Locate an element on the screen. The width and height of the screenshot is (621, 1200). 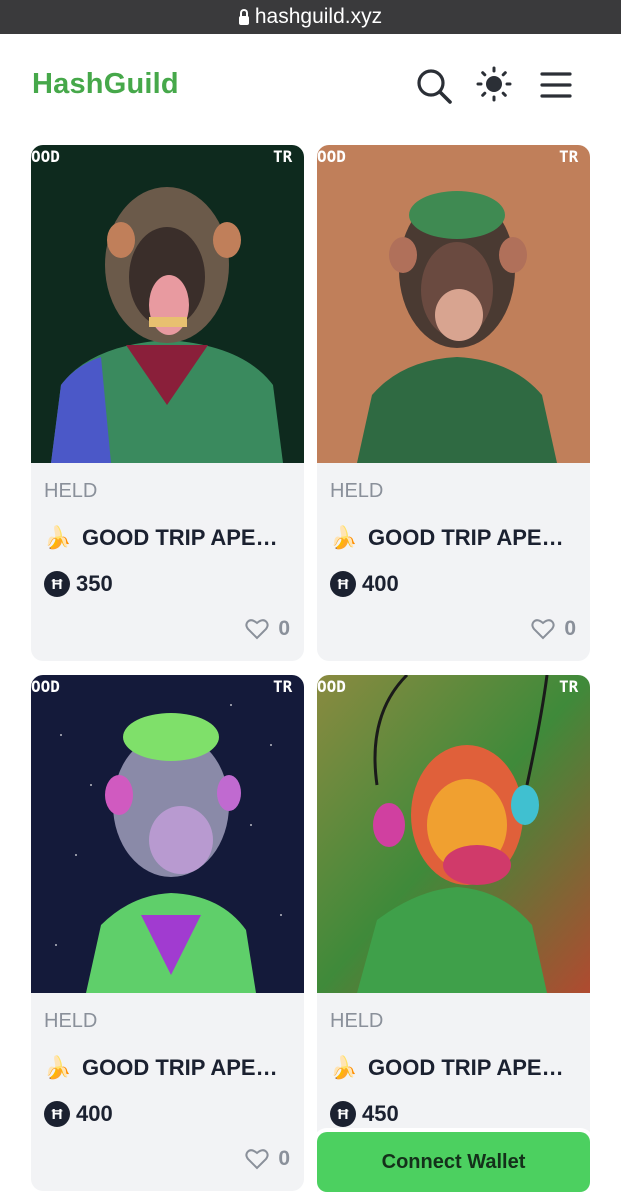
price-amount: 350 is located at coordinates (94, 583).